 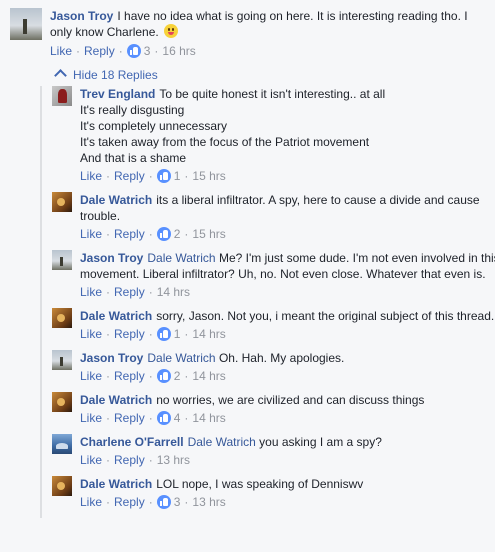 I want to click on reply-actions: Like · Reply · 2 · 14 hrs, so click(x=287, y=376).